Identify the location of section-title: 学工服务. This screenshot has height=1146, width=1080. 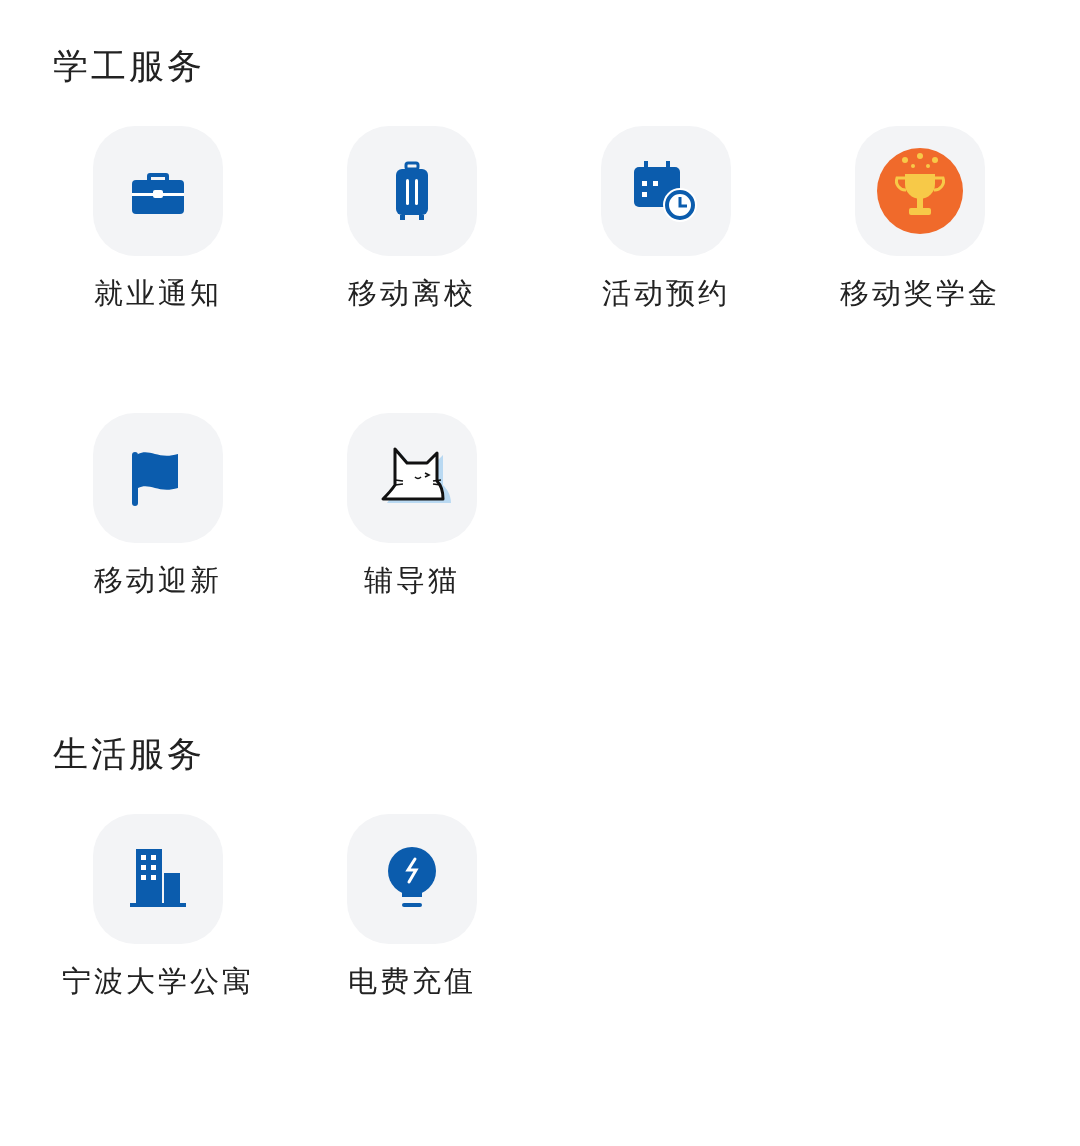
(129, 66).